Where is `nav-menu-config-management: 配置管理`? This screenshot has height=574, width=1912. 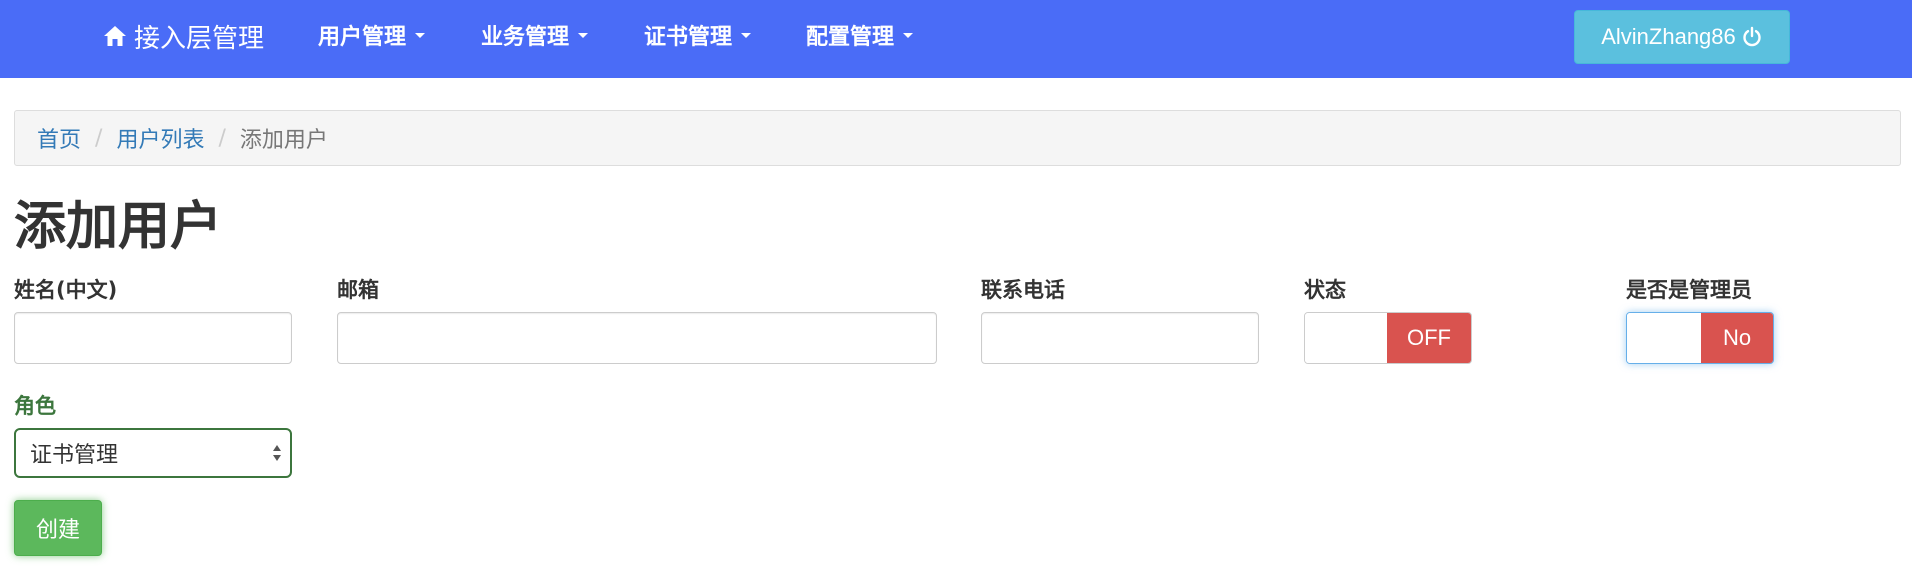
nav-menu-config-management: 配置管理 is located at coordinates (860, 35).